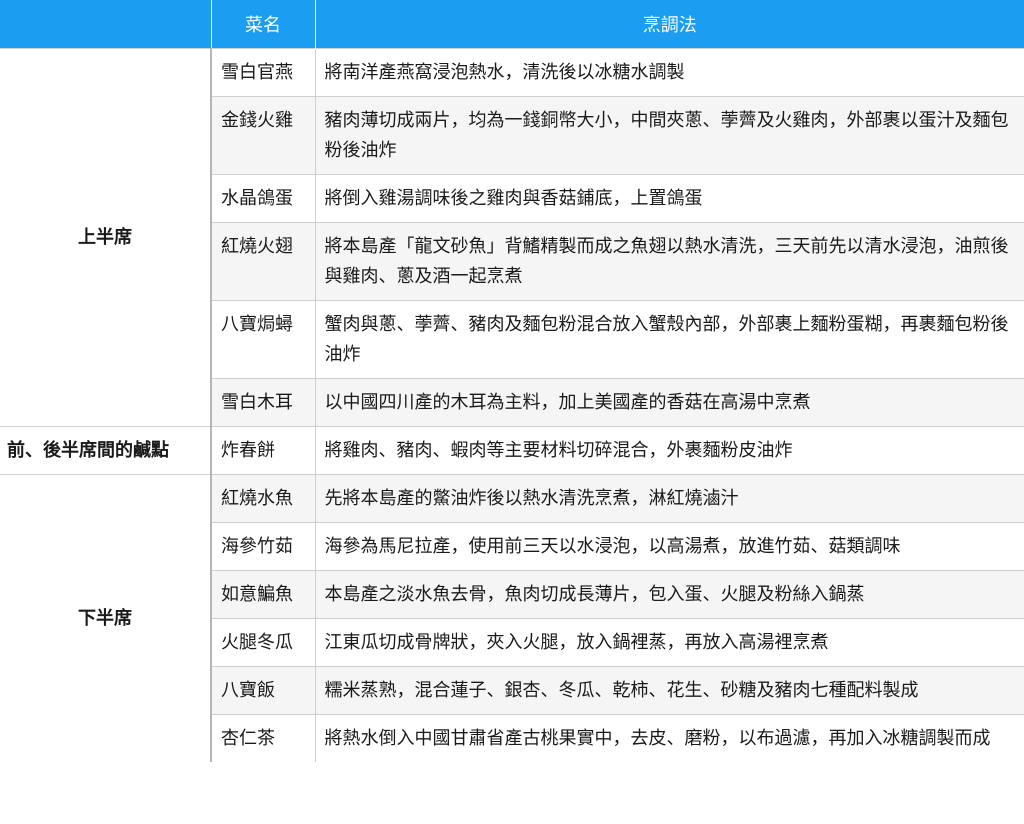  I want to click on dish-name: 八寶焗蟳, so click(263, 339).